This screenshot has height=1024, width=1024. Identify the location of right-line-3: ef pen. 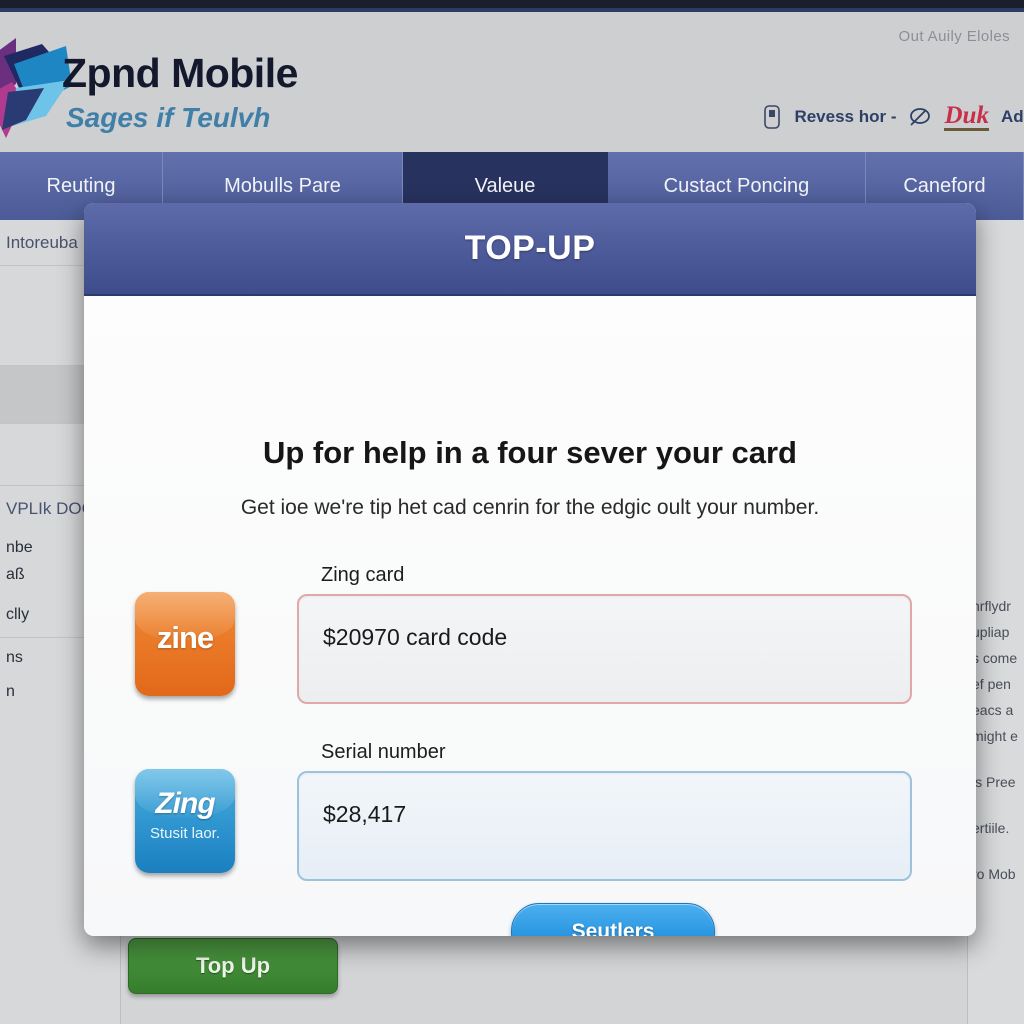
(991, 684).